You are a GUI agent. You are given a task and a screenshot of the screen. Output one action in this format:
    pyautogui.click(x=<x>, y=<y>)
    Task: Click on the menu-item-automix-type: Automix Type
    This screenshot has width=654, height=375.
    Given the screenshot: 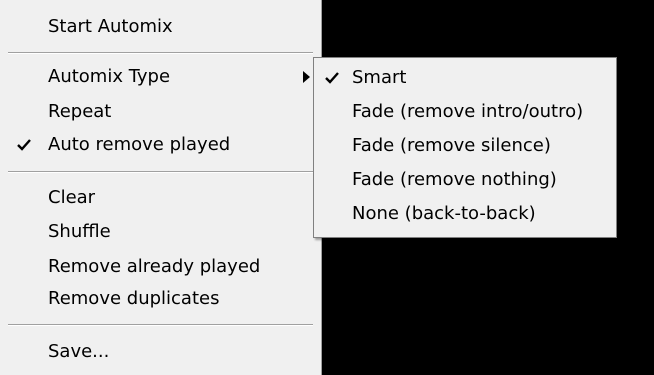 What is the action you would take?
    pyautogui.click(x=160, y=77)
    